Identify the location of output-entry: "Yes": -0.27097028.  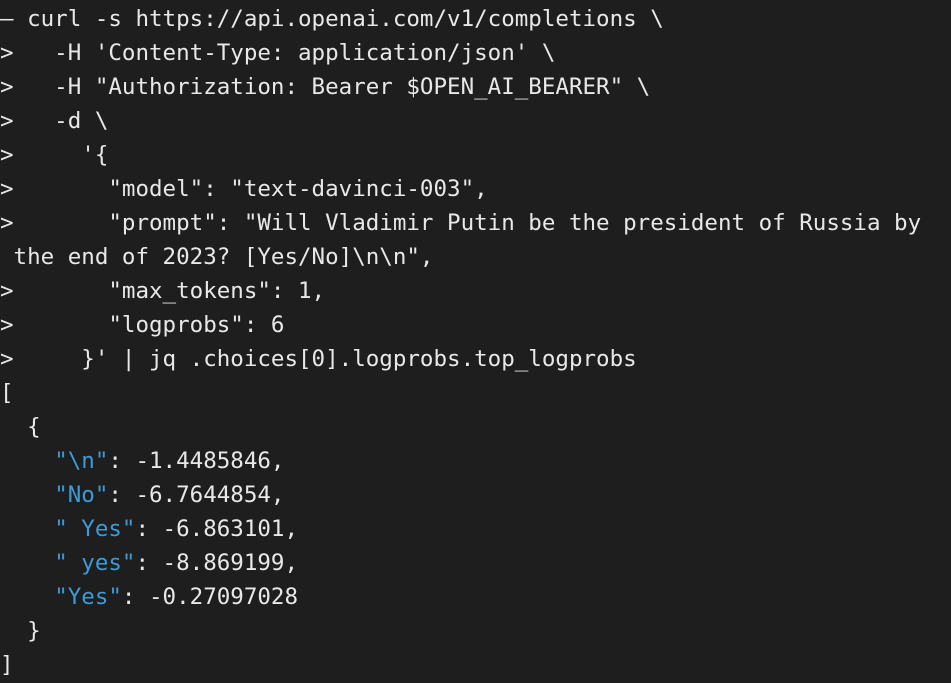
(149, 597).